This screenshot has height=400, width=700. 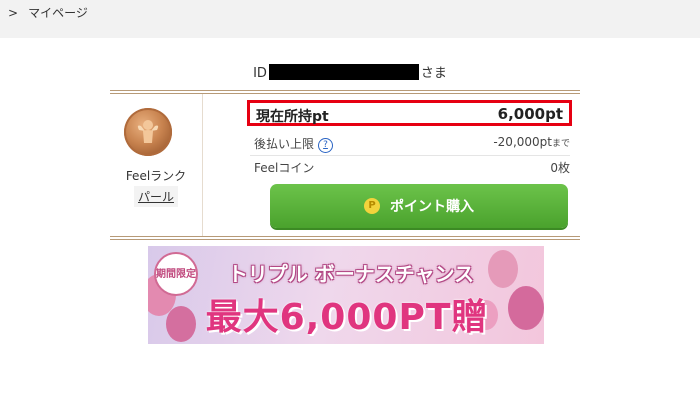 I want to click on rank-panel: Feelランク パール, so click(x=156, y=165).